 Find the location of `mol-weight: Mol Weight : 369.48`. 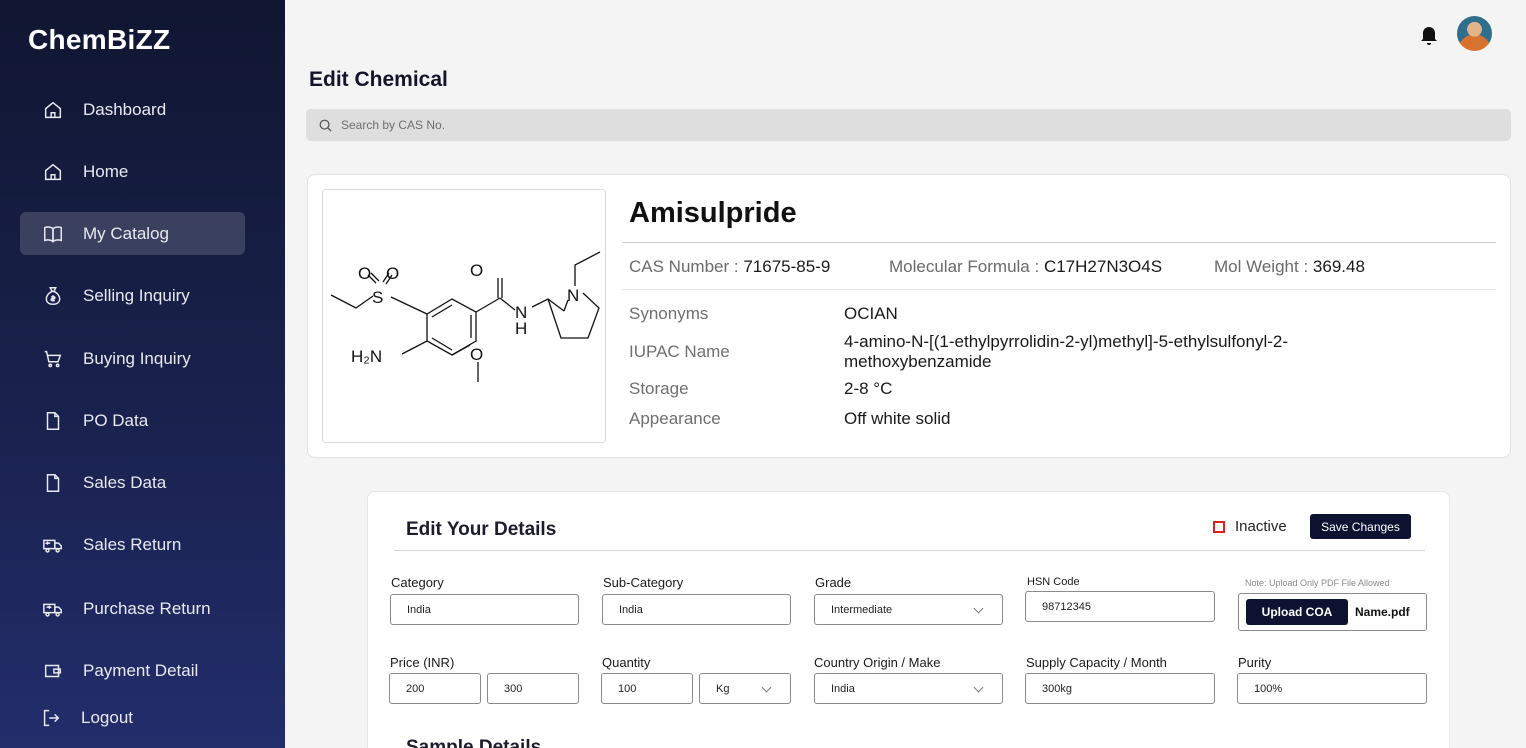

mol-weight: Mol Weight : 369.48 is located at coordinates (1289, 266).